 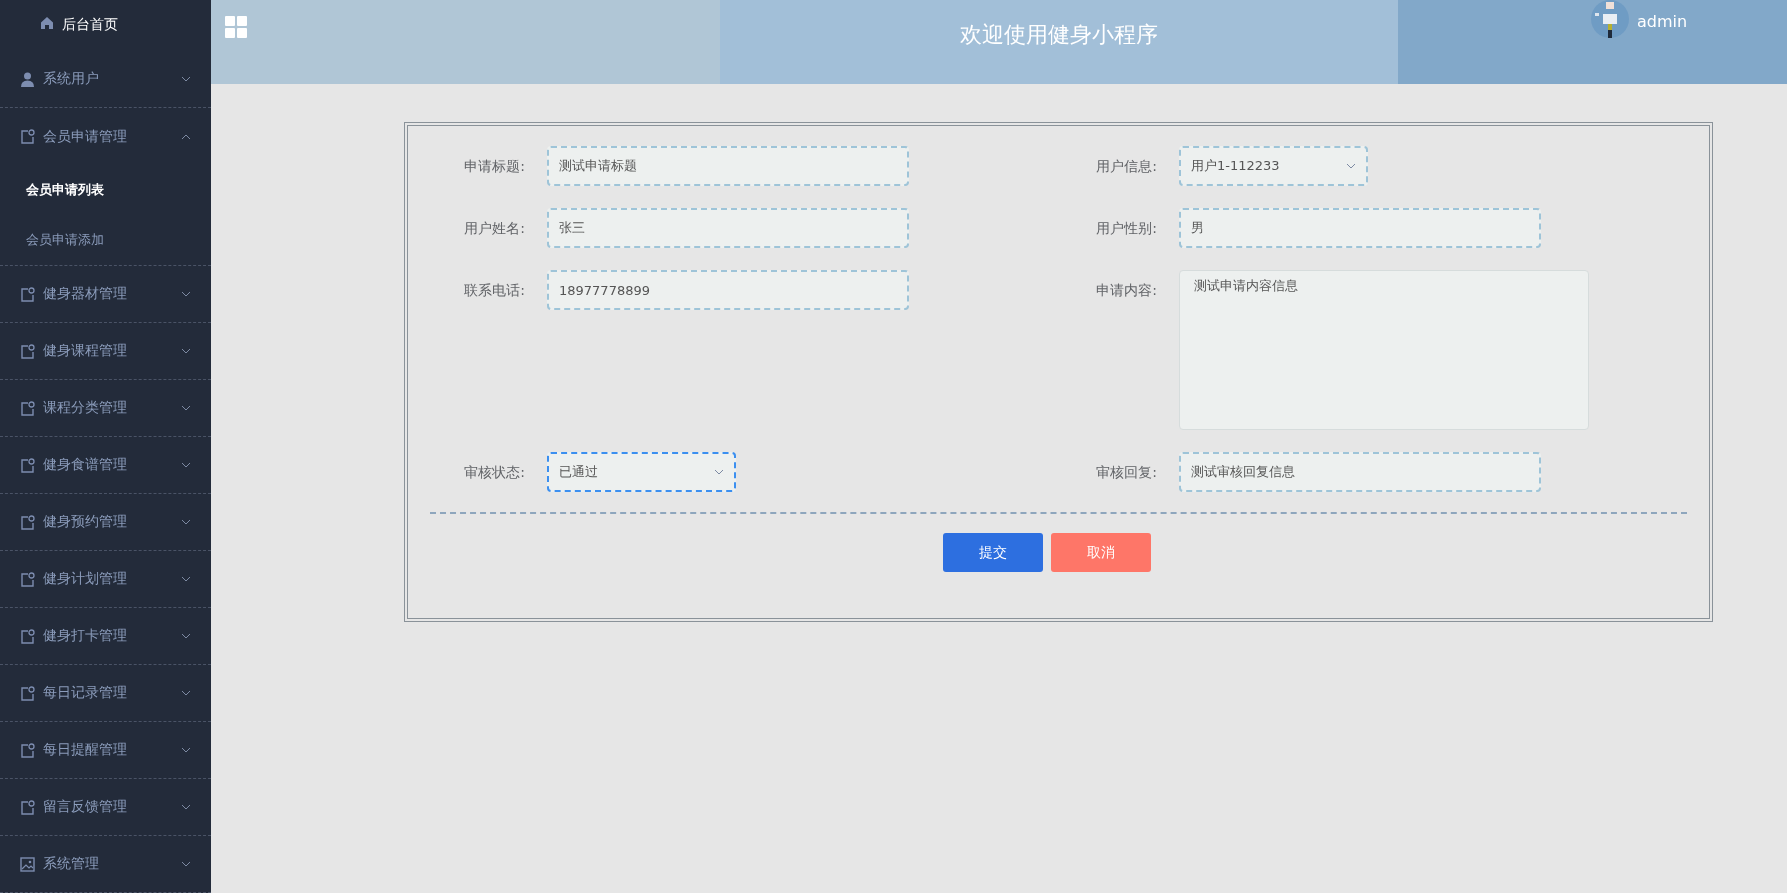 What do you see at coordinates (1126, 166) in the screenshot?
I see `field-label: 用户信息:` at bounding box center [1126, 166].